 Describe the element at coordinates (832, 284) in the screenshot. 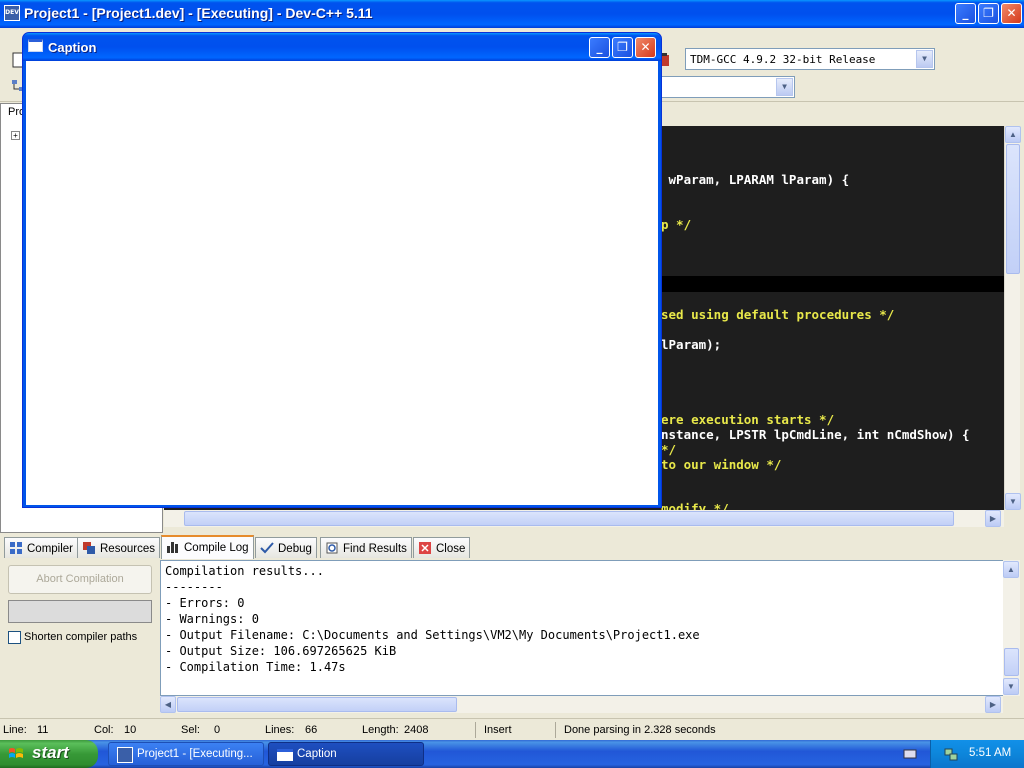

I see `active-line-highlight` at that location.